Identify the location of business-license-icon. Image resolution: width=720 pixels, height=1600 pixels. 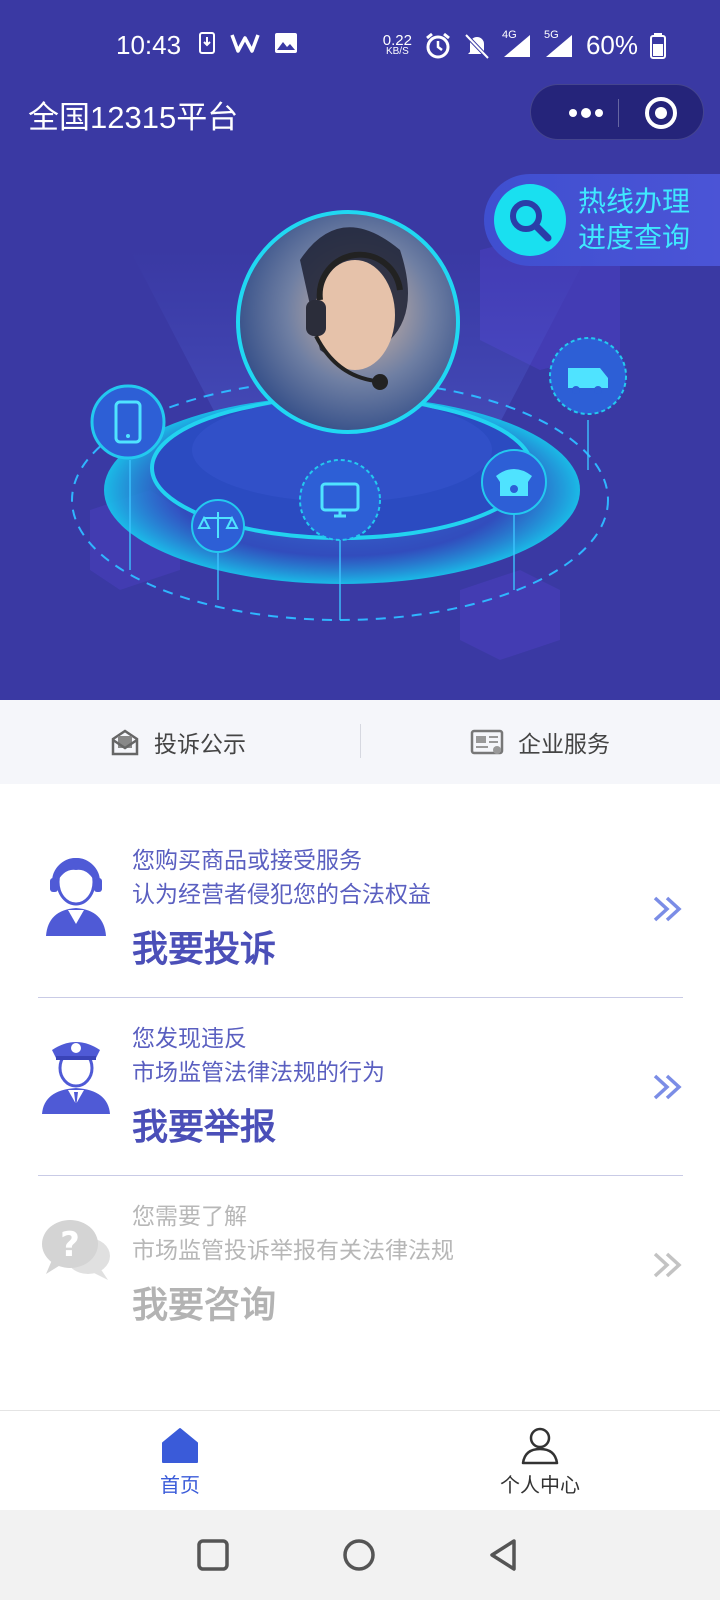
(487, 742).